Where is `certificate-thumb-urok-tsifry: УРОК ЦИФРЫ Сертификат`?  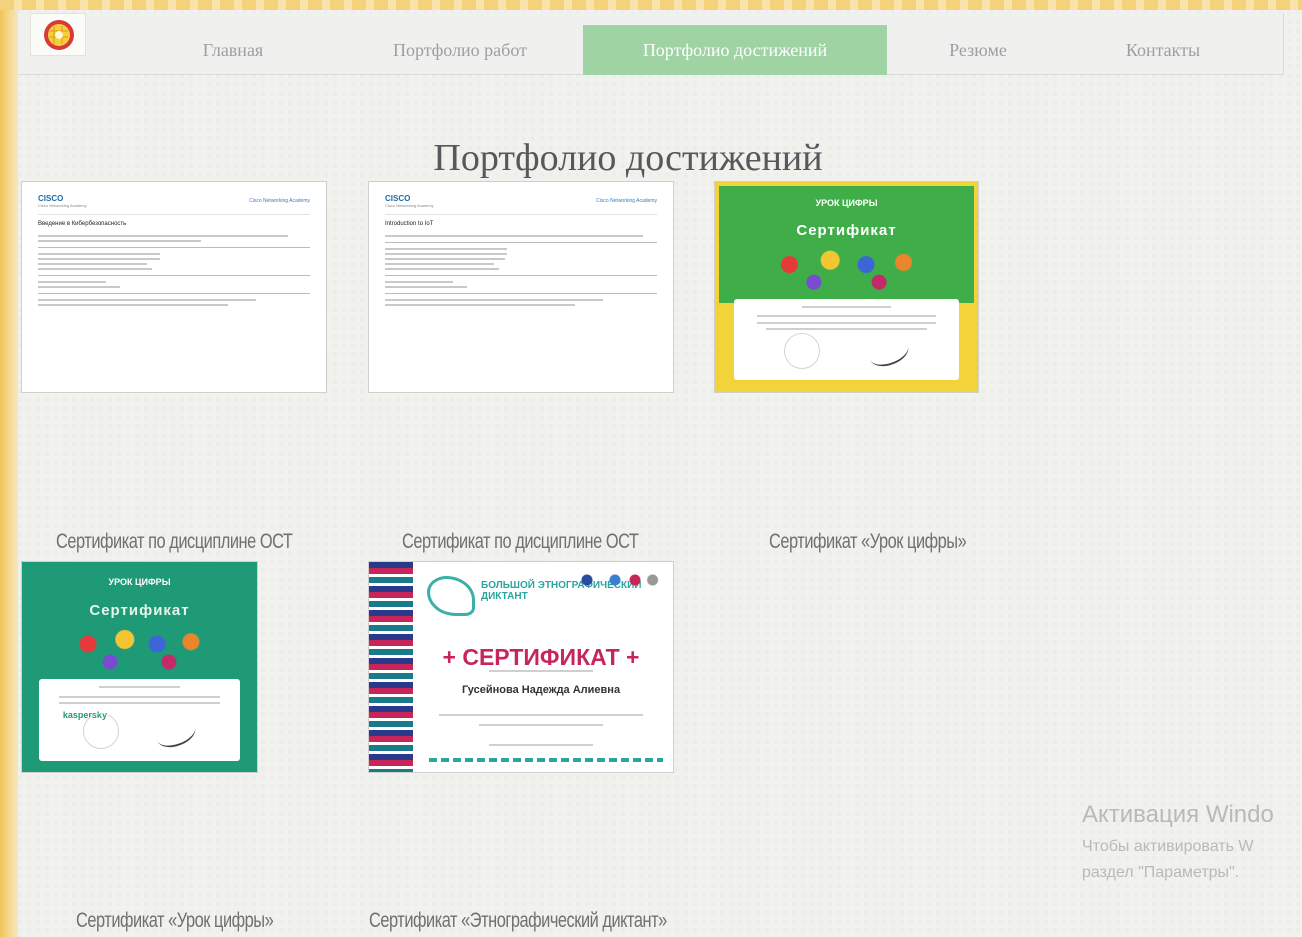 certificate-thumb-urok-tsifry: УРОК ЦИФРЫ Сертификат is located at coordinates (846, 287).